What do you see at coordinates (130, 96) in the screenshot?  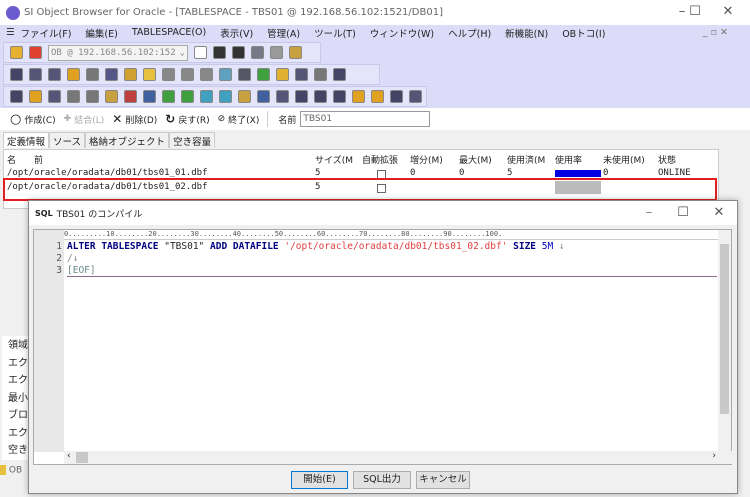 I see `table-red-icon` at bounding box center [130, 96].